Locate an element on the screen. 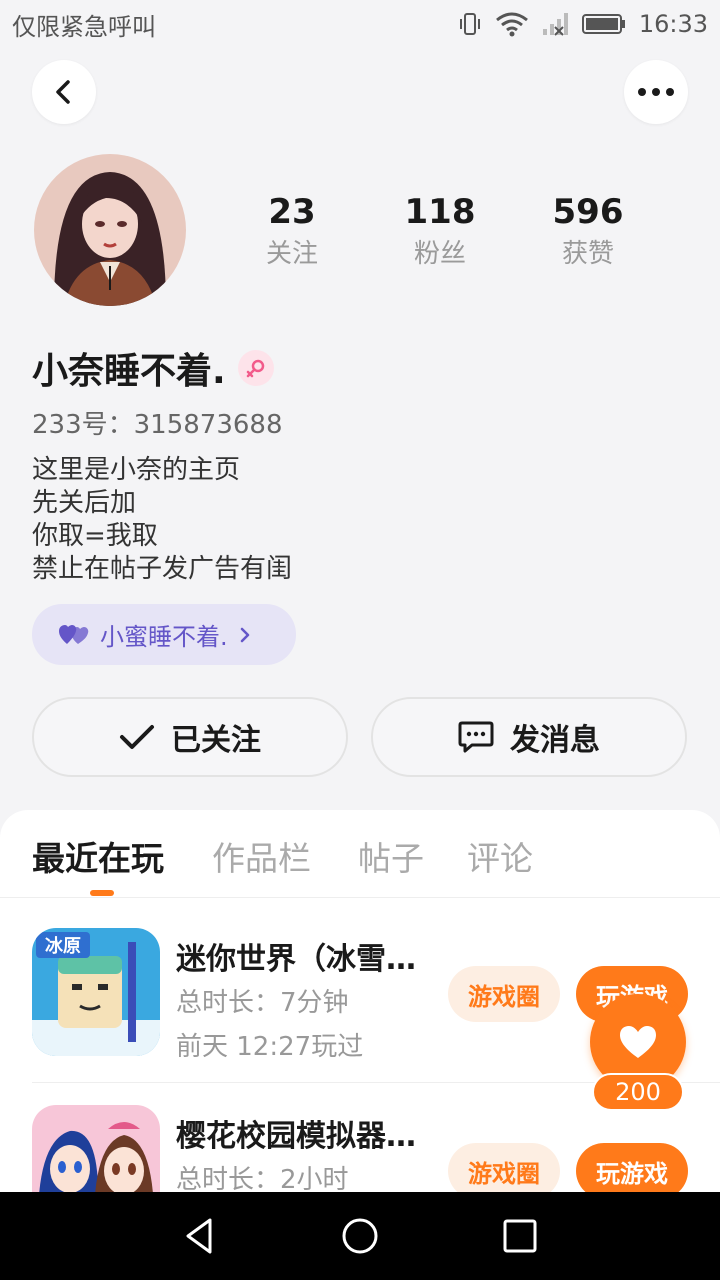 The image size is (720, 1280). female-icon is located at coordinates (255, 368).